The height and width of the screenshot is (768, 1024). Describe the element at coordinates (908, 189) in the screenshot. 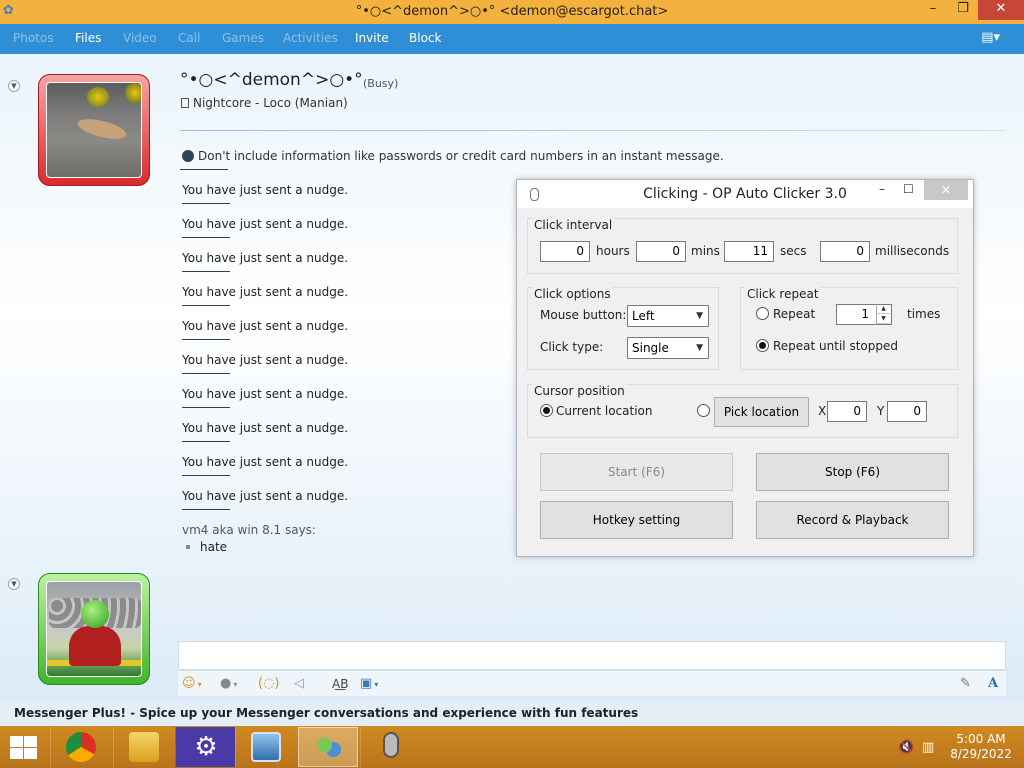

I see `maximize-button: ☐` at that location.